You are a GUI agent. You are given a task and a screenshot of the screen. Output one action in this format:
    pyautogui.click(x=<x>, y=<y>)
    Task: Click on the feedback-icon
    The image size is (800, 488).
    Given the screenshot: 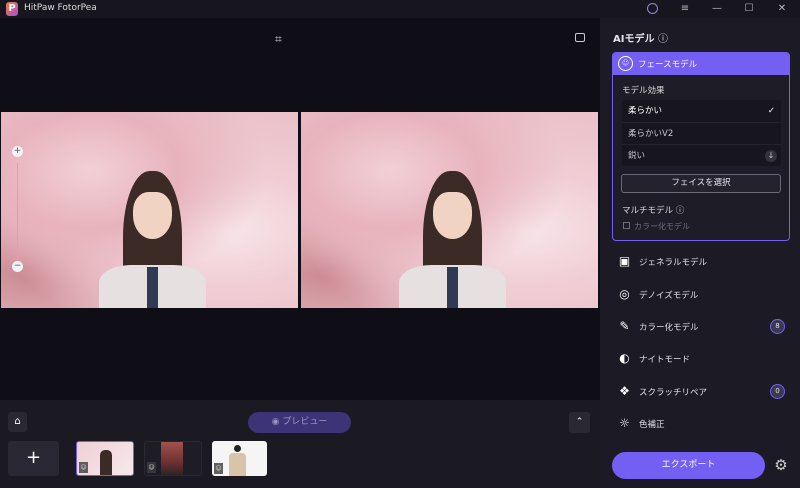 What is the action you would take?
    pyautogui.click(x=580, y=37)
    